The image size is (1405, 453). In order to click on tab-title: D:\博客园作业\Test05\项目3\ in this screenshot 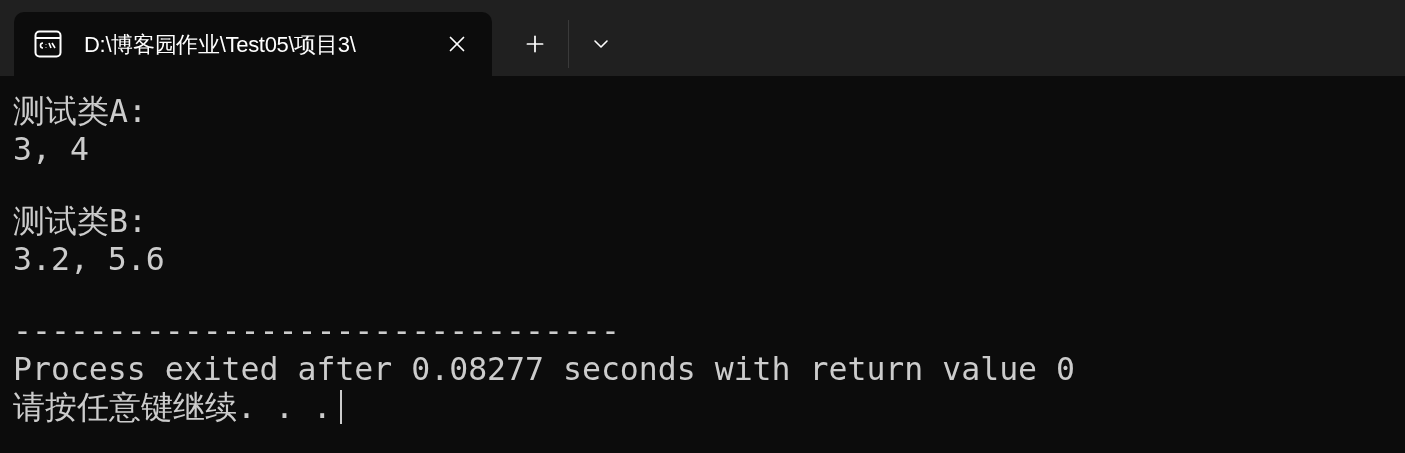, I will do `click(220, 44)`.